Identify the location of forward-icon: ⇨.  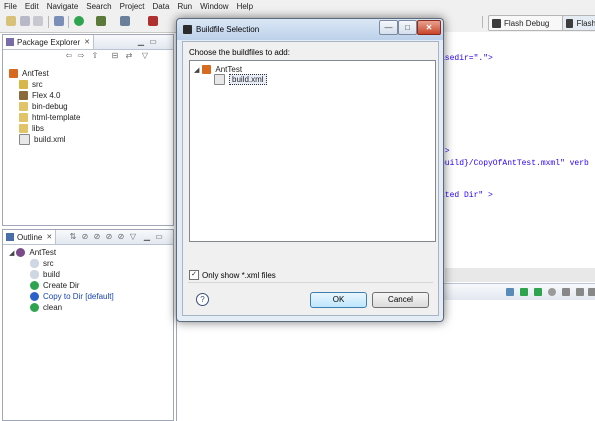
(81, 56).